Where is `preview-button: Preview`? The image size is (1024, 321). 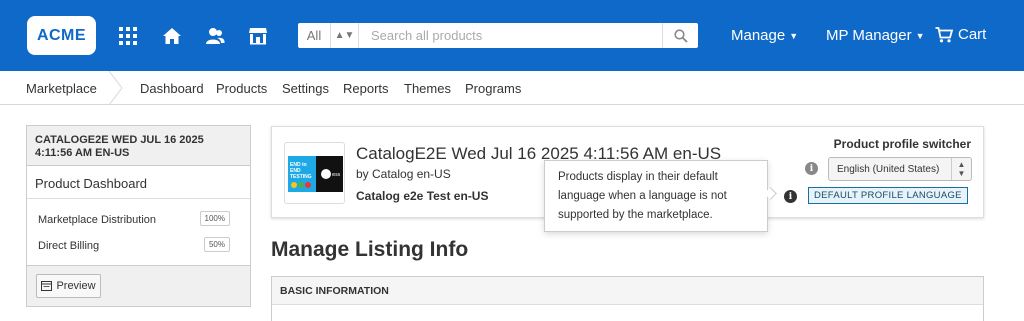
preview-button: Preview is located at coordinates (68, 286).